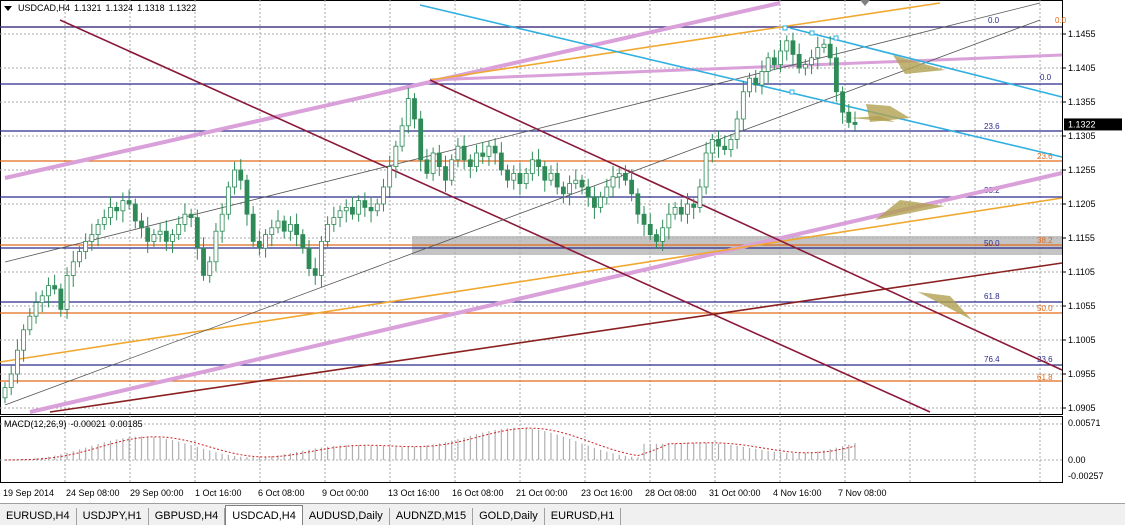 The image size is (1125, 525). I want to click on time-axis-label: 16 Oct 08:00, so click(478, 493).